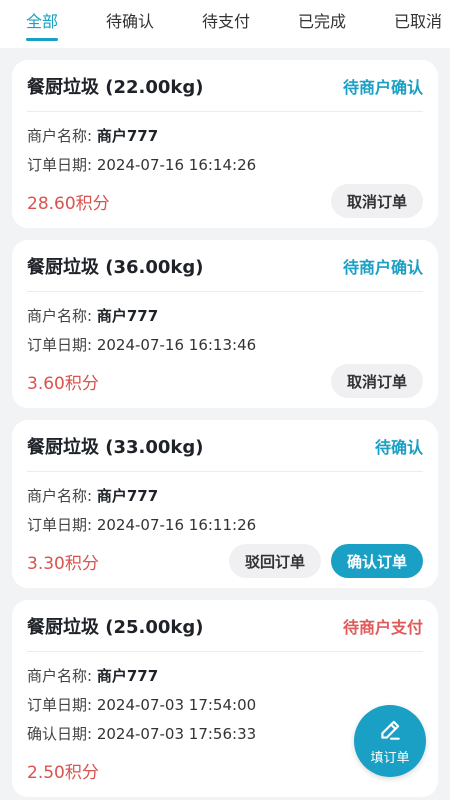 This screenshot has width=450, height=800. I want to click on order-status: 待确认, so click(398, 447).